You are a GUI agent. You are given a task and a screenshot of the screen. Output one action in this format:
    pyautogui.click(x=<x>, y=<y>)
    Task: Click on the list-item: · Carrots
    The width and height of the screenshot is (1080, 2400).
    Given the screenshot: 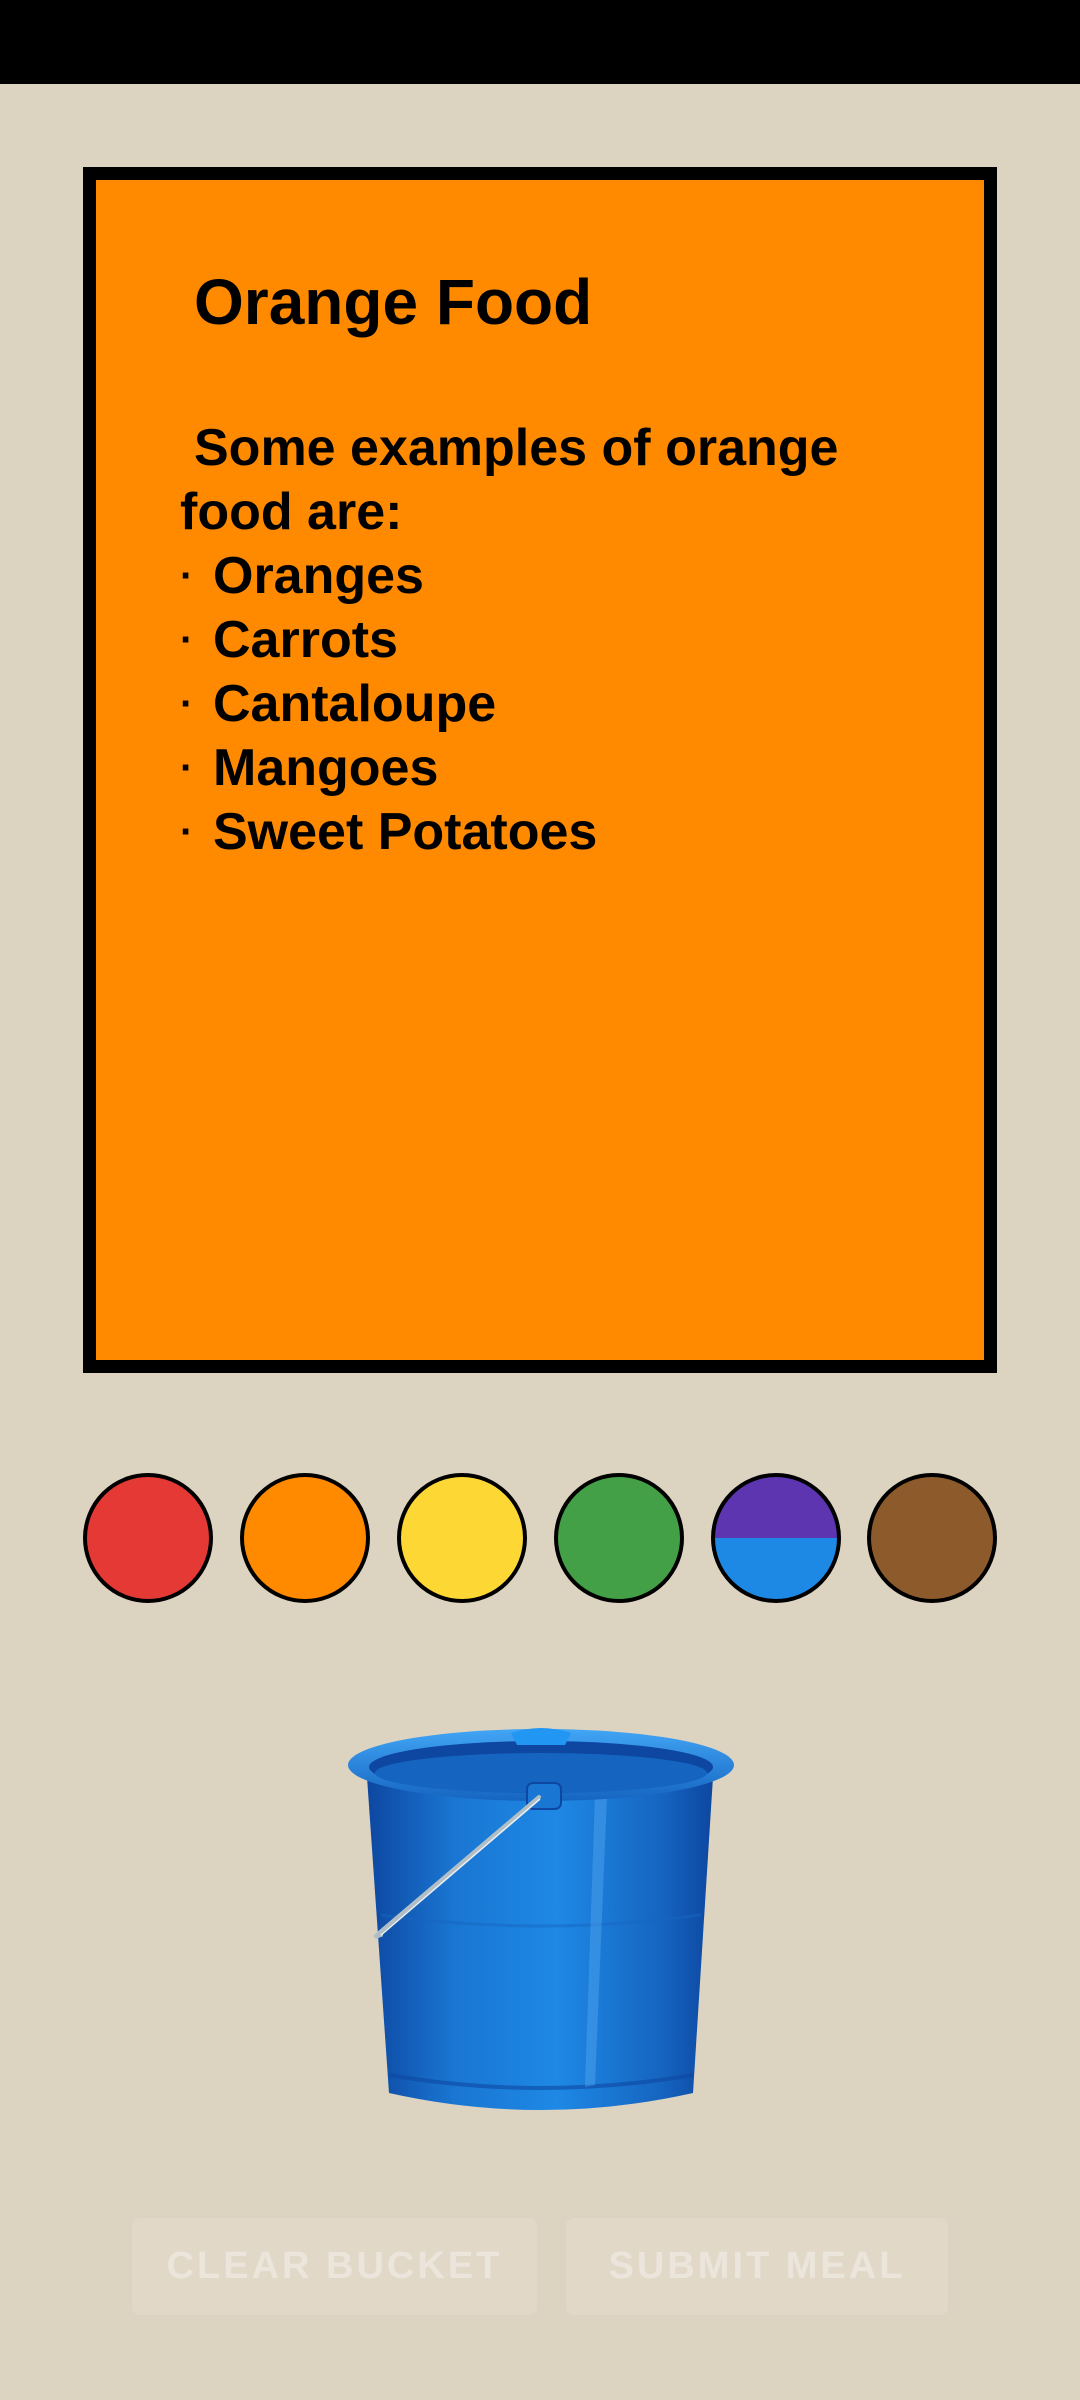 What is the action you would take?
    pyautogui.click(x=388, y=640)
    